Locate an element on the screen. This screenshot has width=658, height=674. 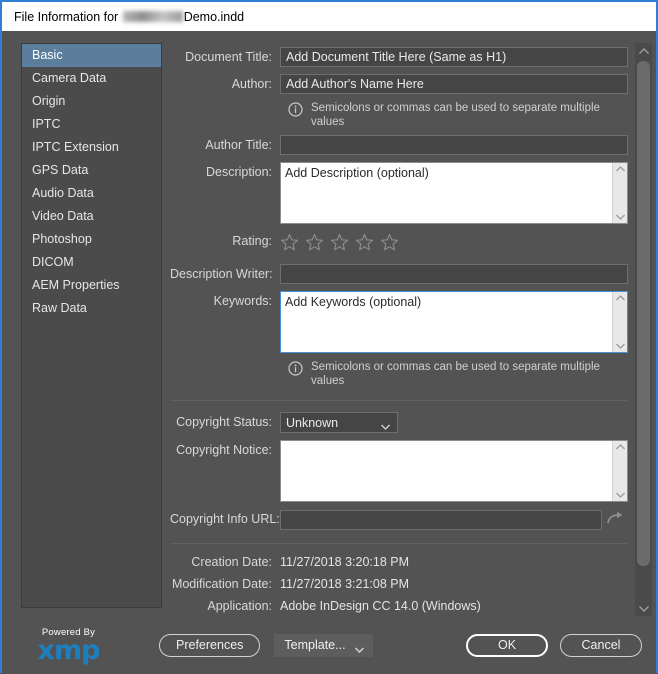
modification-date-value: 11/27/2018 3:21:08 PM is located at coordinates (344, 584).